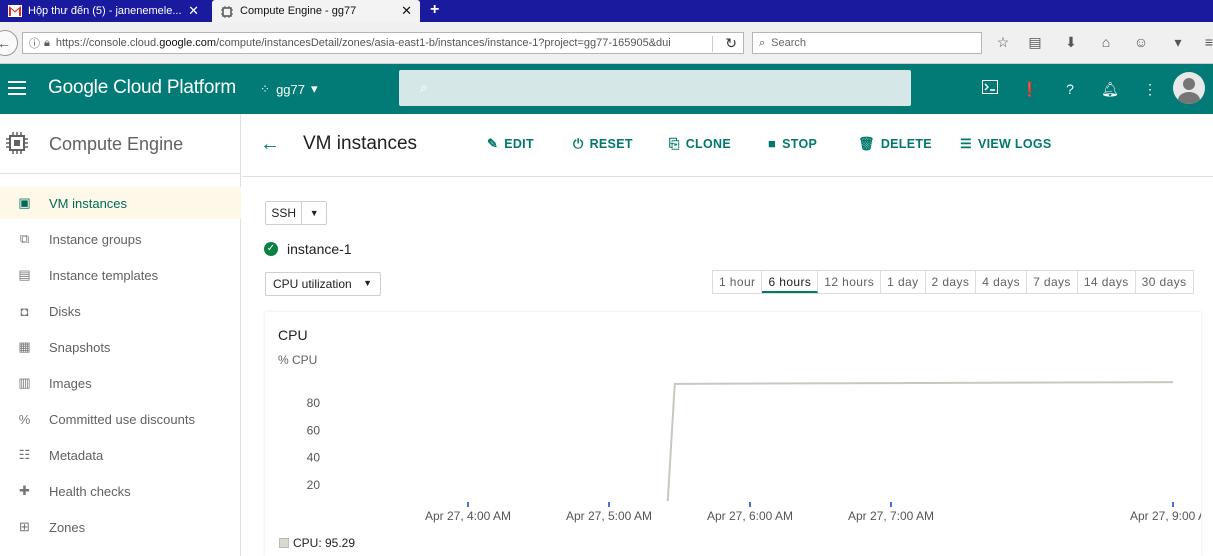  What do you see at coordinates (15, 11) in the screenshot?
I see `gmail-icon` at bounding box center [15, 11].